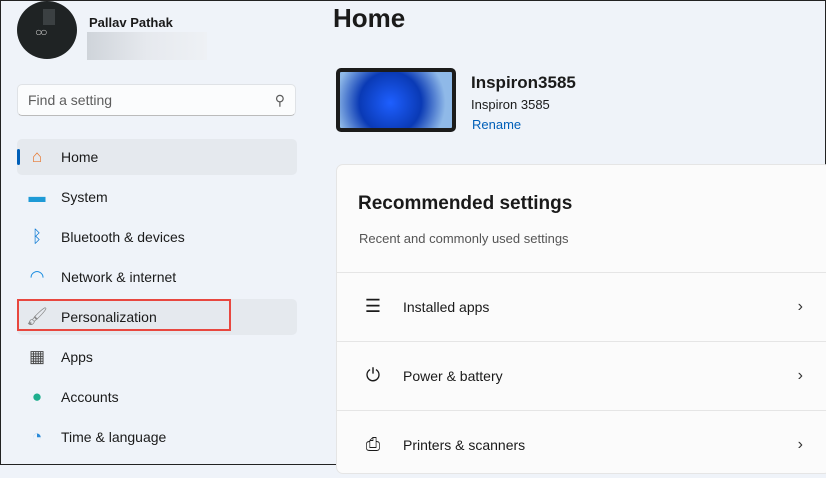 This screenshot has height=478, width=826. Describe the element at coordinates (37, 236) in the screenshot. I see `bluetooth-icon: ᛒ` at that location.